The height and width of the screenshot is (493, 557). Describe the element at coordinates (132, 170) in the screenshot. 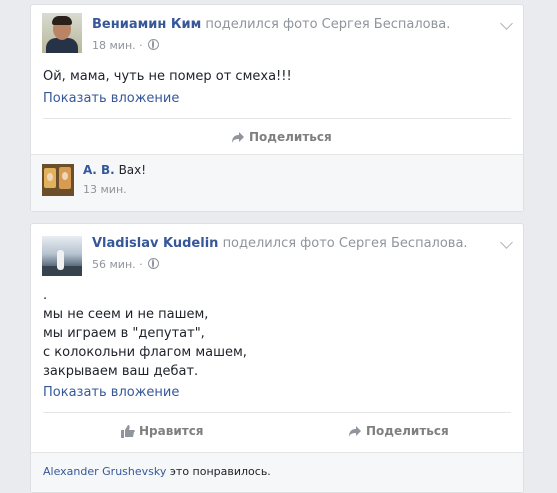

I see `comment-text: Вах!` at that location.